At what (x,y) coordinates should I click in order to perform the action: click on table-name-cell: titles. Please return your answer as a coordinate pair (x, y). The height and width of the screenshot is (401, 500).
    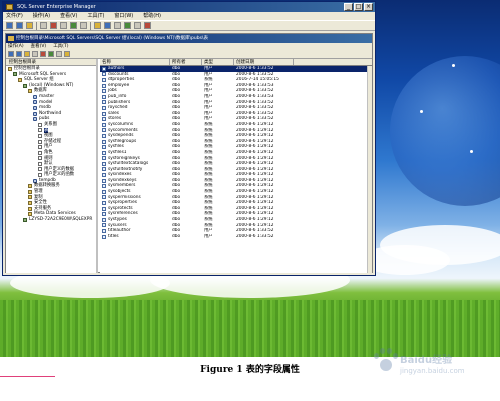
    Looking at the image, I should click on (135, 237).